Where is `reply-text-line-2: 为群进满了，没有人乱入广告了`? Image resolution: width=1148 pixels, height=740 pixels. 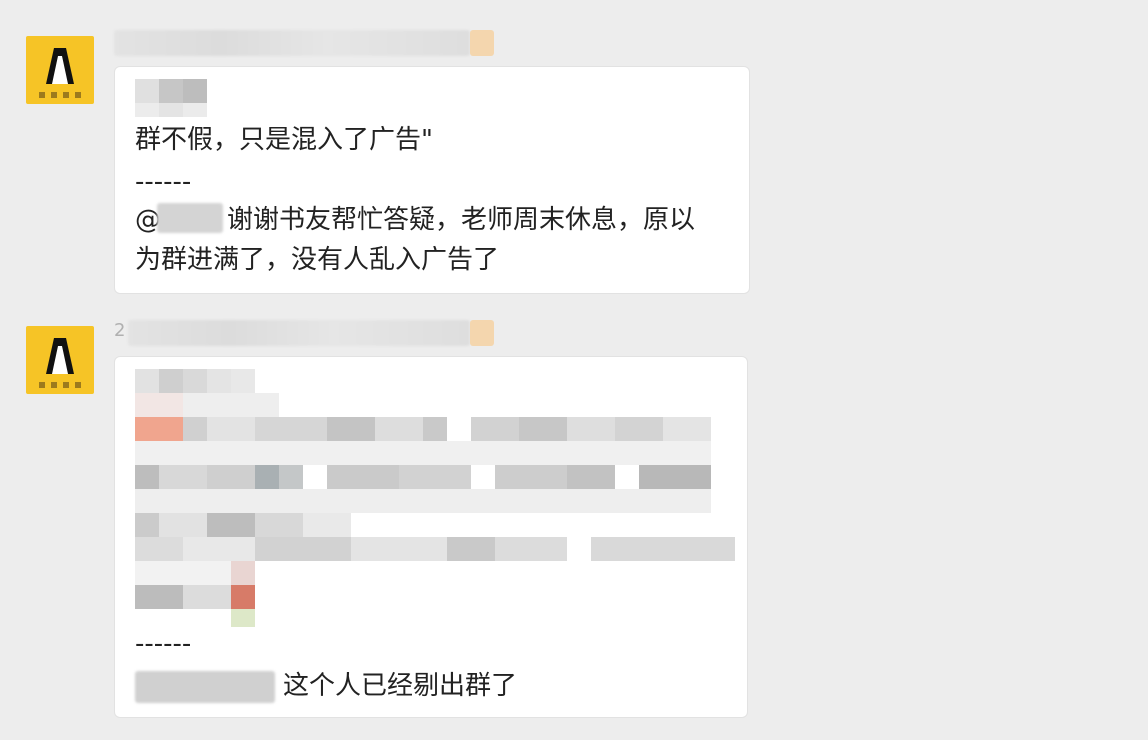
reply-text-line-2: 为群进满了，没有人乱入广告了 is located at coordinates (317, 260).